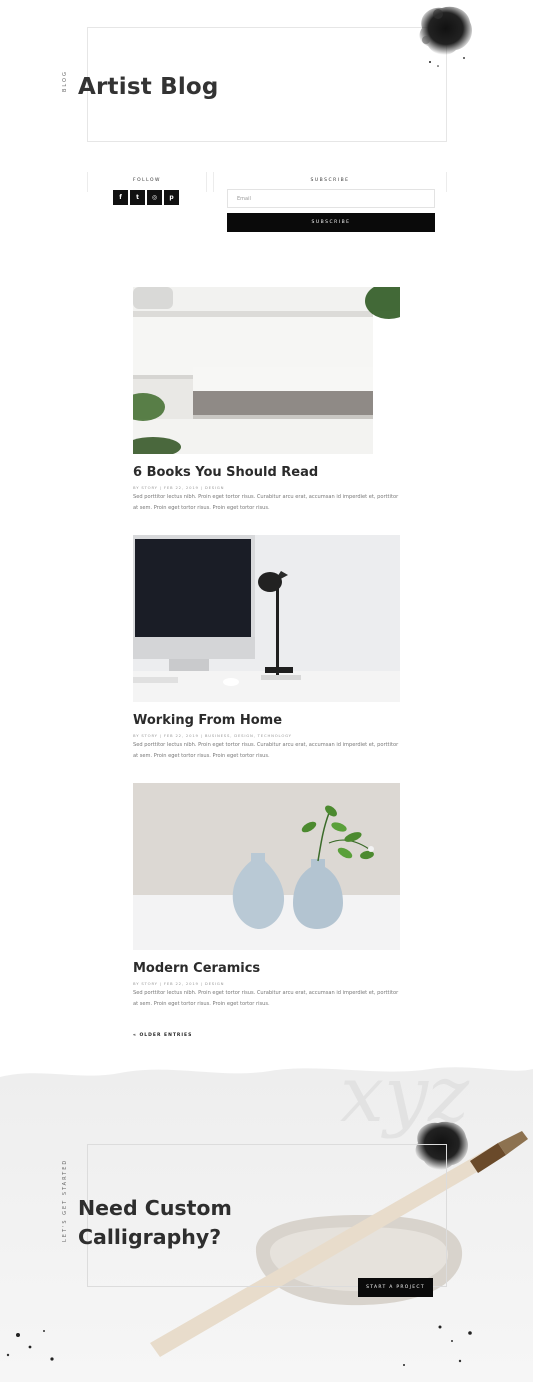 The width and height of the screenshot is (533, 1382). I want to click on subscribe-button: SUBSCRIBE, so click(331, 222).